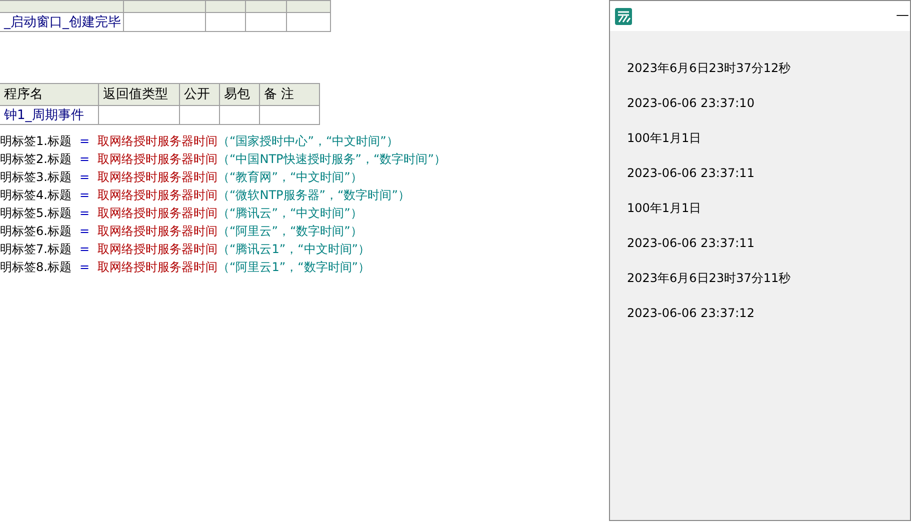 Image resolution: width=911 pixels, height=529 pixels. What do you see at coordinates (200, 95) in the screenshot?
I see `column-header: 公开` at bounding box center [200, 95].